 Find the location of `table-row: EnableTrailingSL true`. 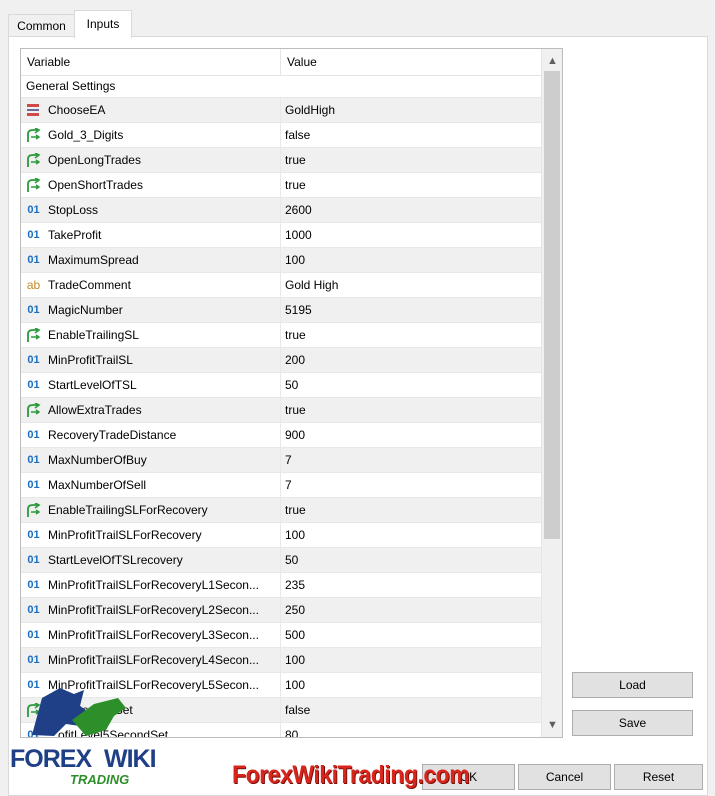

table-row: EnableTrailingSL true is located at coordinates (281, 335).